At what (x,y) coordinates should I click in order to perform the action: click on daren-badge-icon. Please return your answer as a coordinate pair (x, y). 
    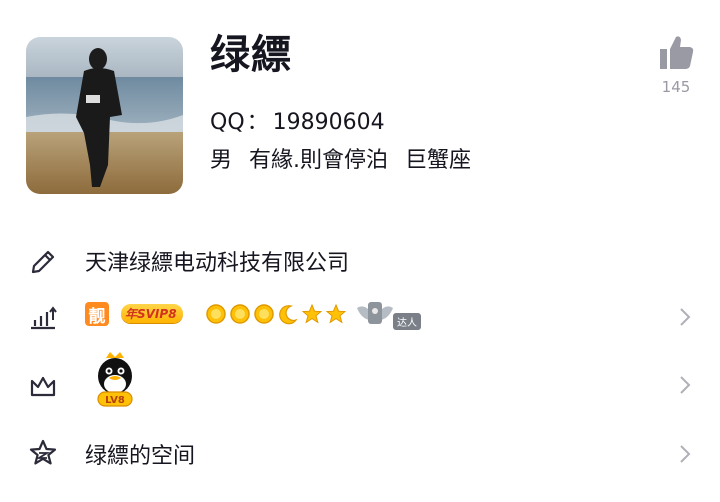
    Looking at the image, I should click on (375, 313).